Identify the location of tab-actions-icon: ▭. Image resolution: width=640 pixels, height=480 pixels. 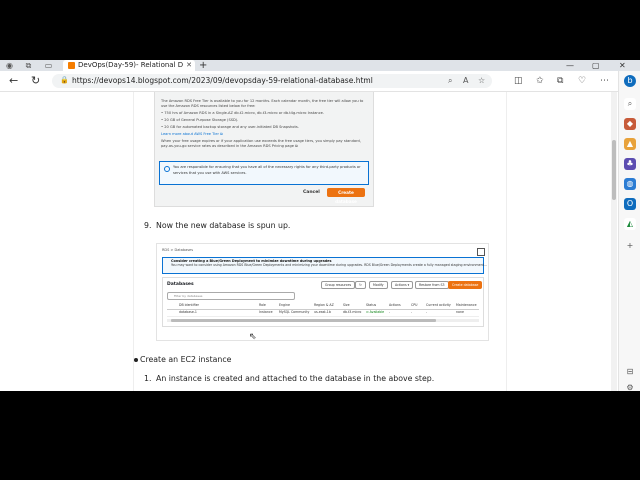
(48, 65).